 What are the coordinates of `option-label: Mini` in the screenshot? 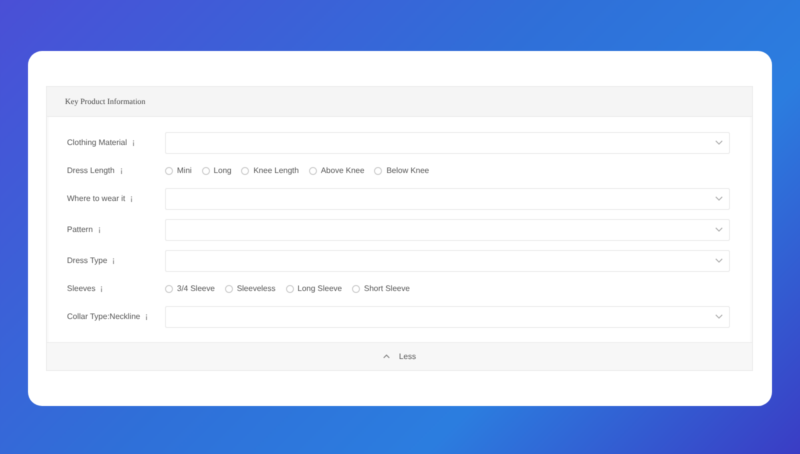 It's located at (184, 170).